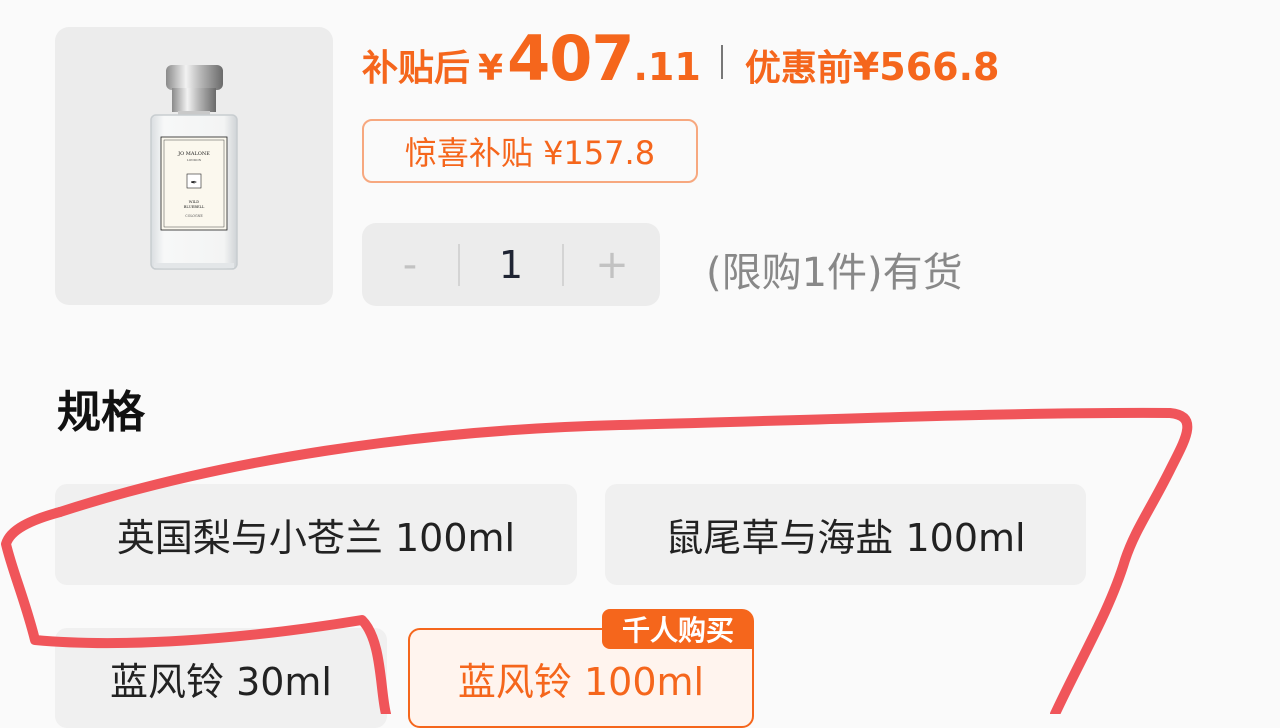 The height and width of the screenshot is (728, 1280). What do you see at coordinates (491, 68) in the screenshot?
I see `currency-symbol: ¥` at bounding box center [491, 68].